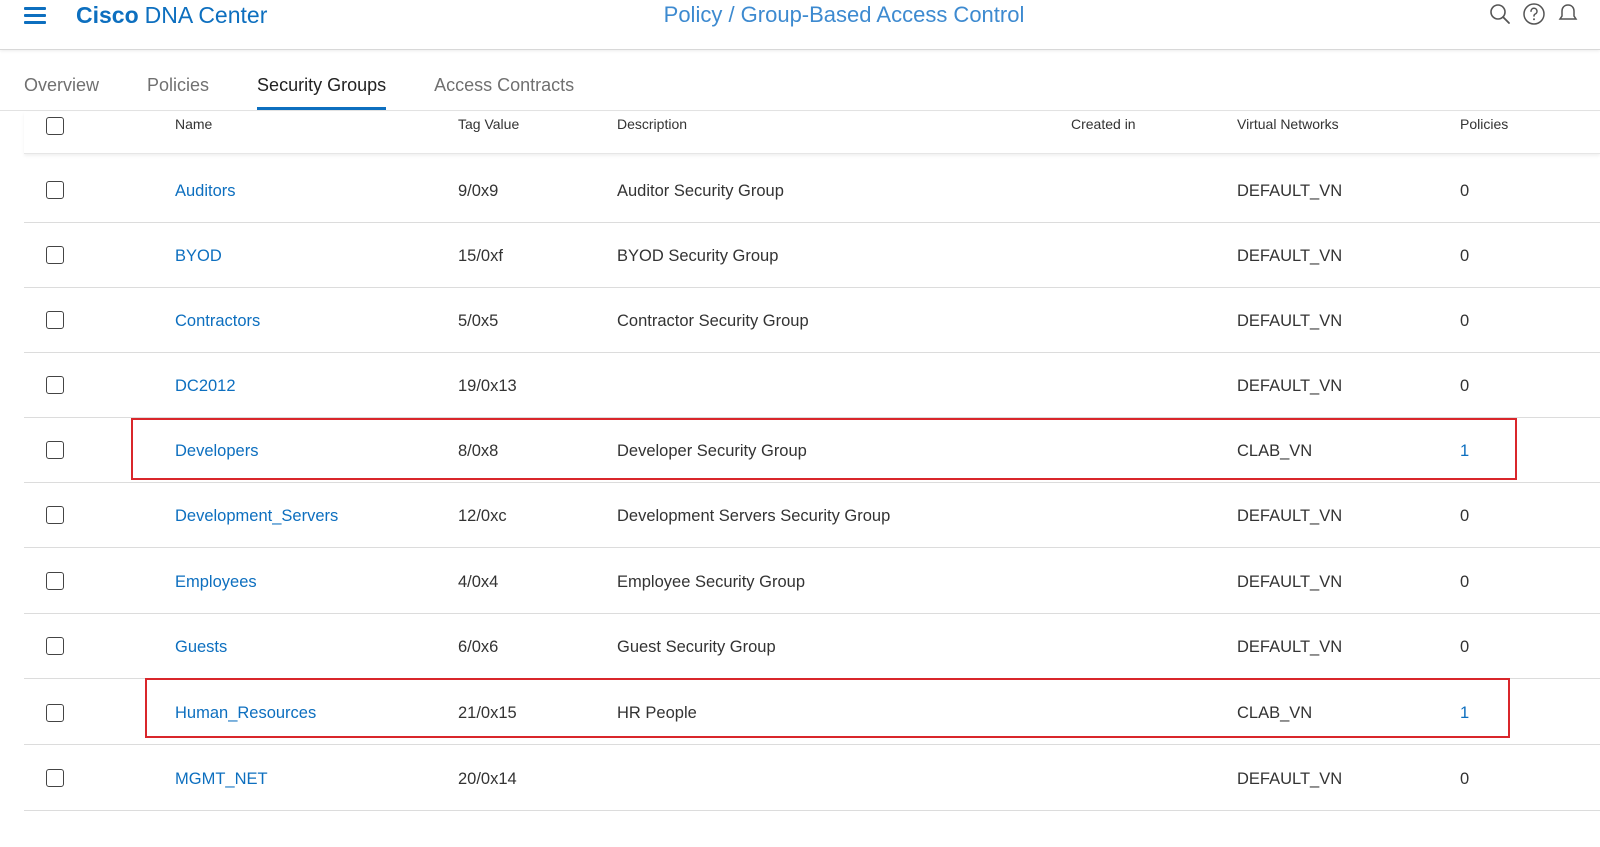 The image size is (1600, 847). I want to click on description: Guest Security Group, so click(696, 647).